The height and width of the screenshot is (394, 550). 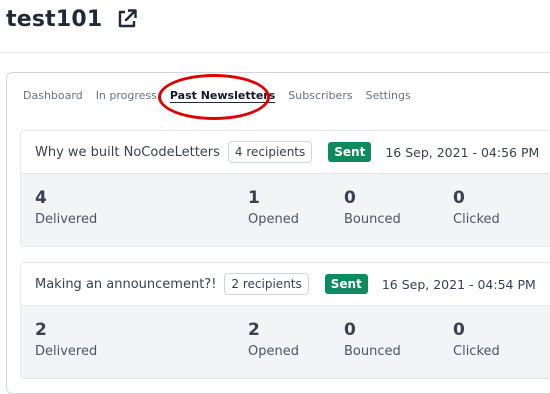 What do you see at coordinates (54, 19) in the screenshot?
I see `page-title: test101` at bounding box center [54, 19].